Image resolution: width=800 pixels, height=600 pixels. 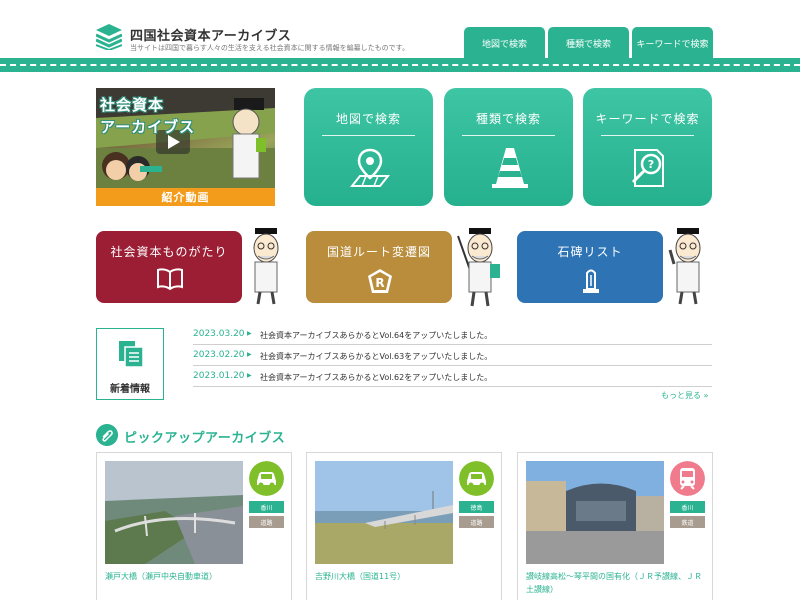 What do you see at coordinates (107, 435) in the screenshot?
I see `paperclip-icon` at bounding box center [107, 435].